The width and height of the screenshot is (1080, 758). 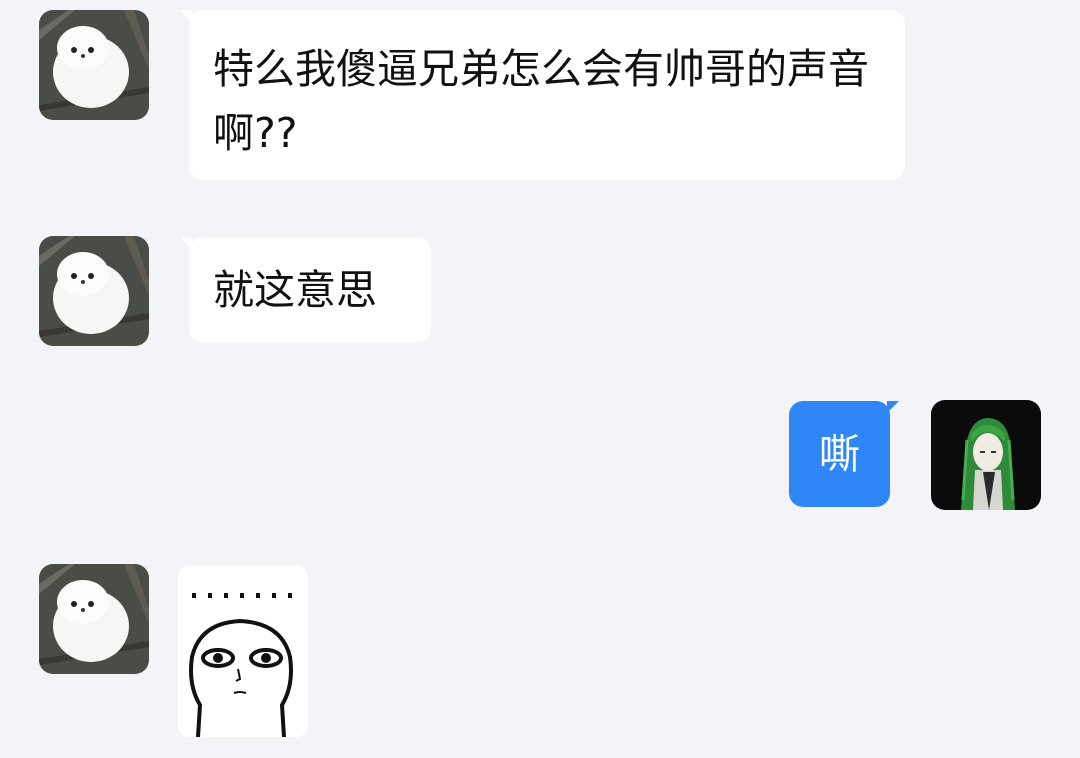 I want to click on message-bubble-3: 嘶, so click(x=844, y=454).